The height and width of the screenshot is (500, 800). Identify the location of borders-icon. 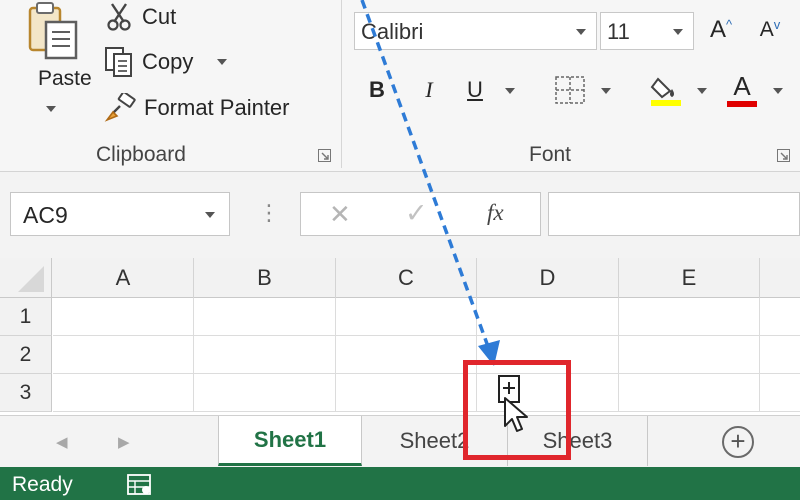
(570, 90).